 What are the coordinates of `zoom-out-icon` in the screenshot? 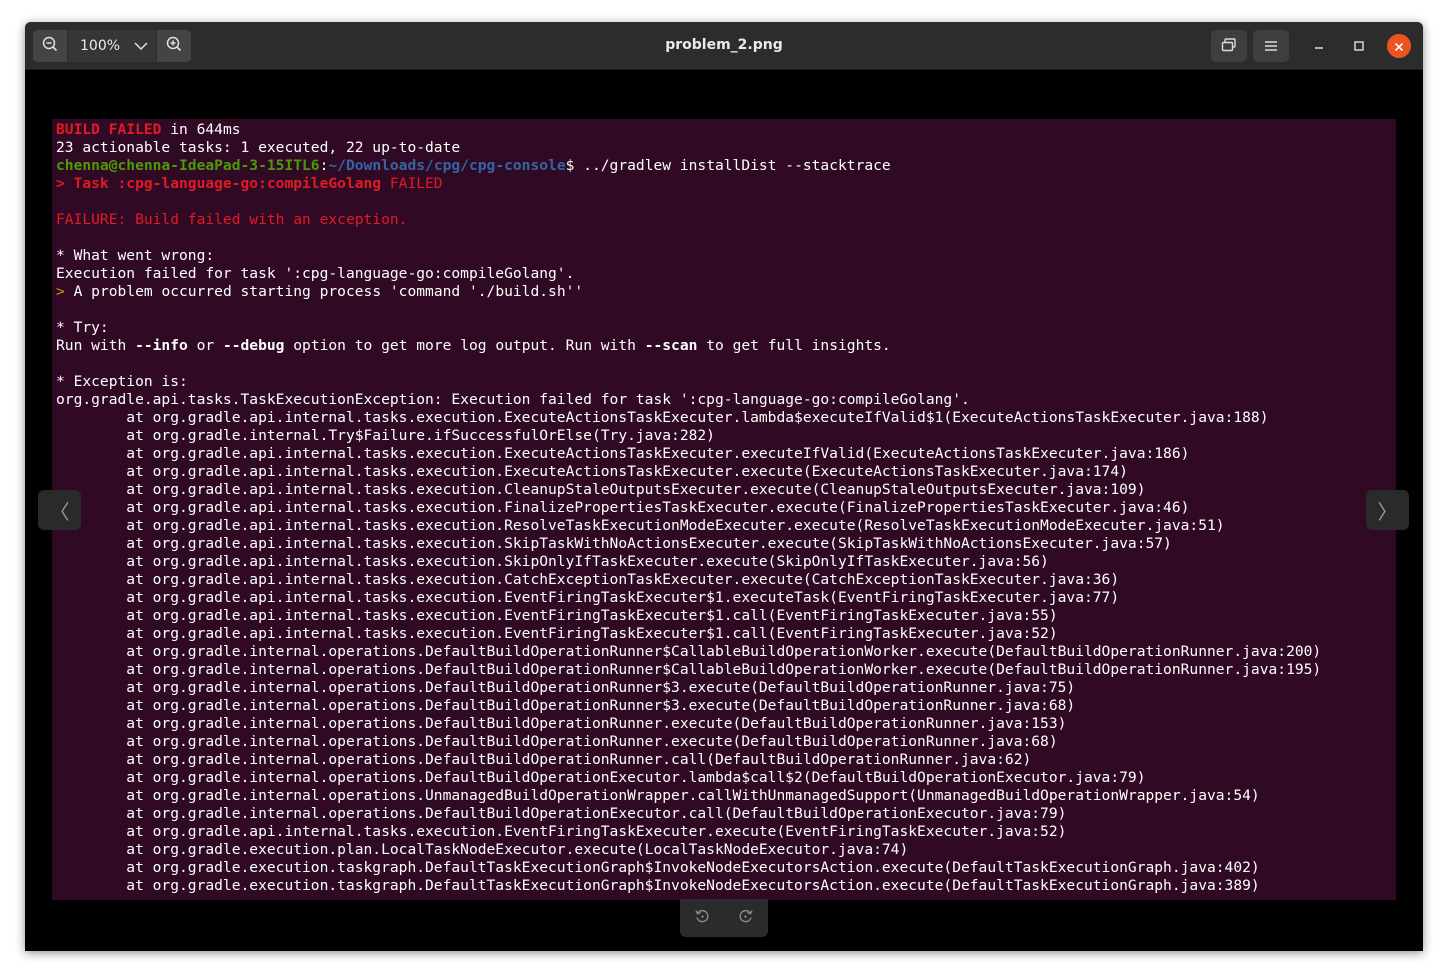 It's located at (50, 46).